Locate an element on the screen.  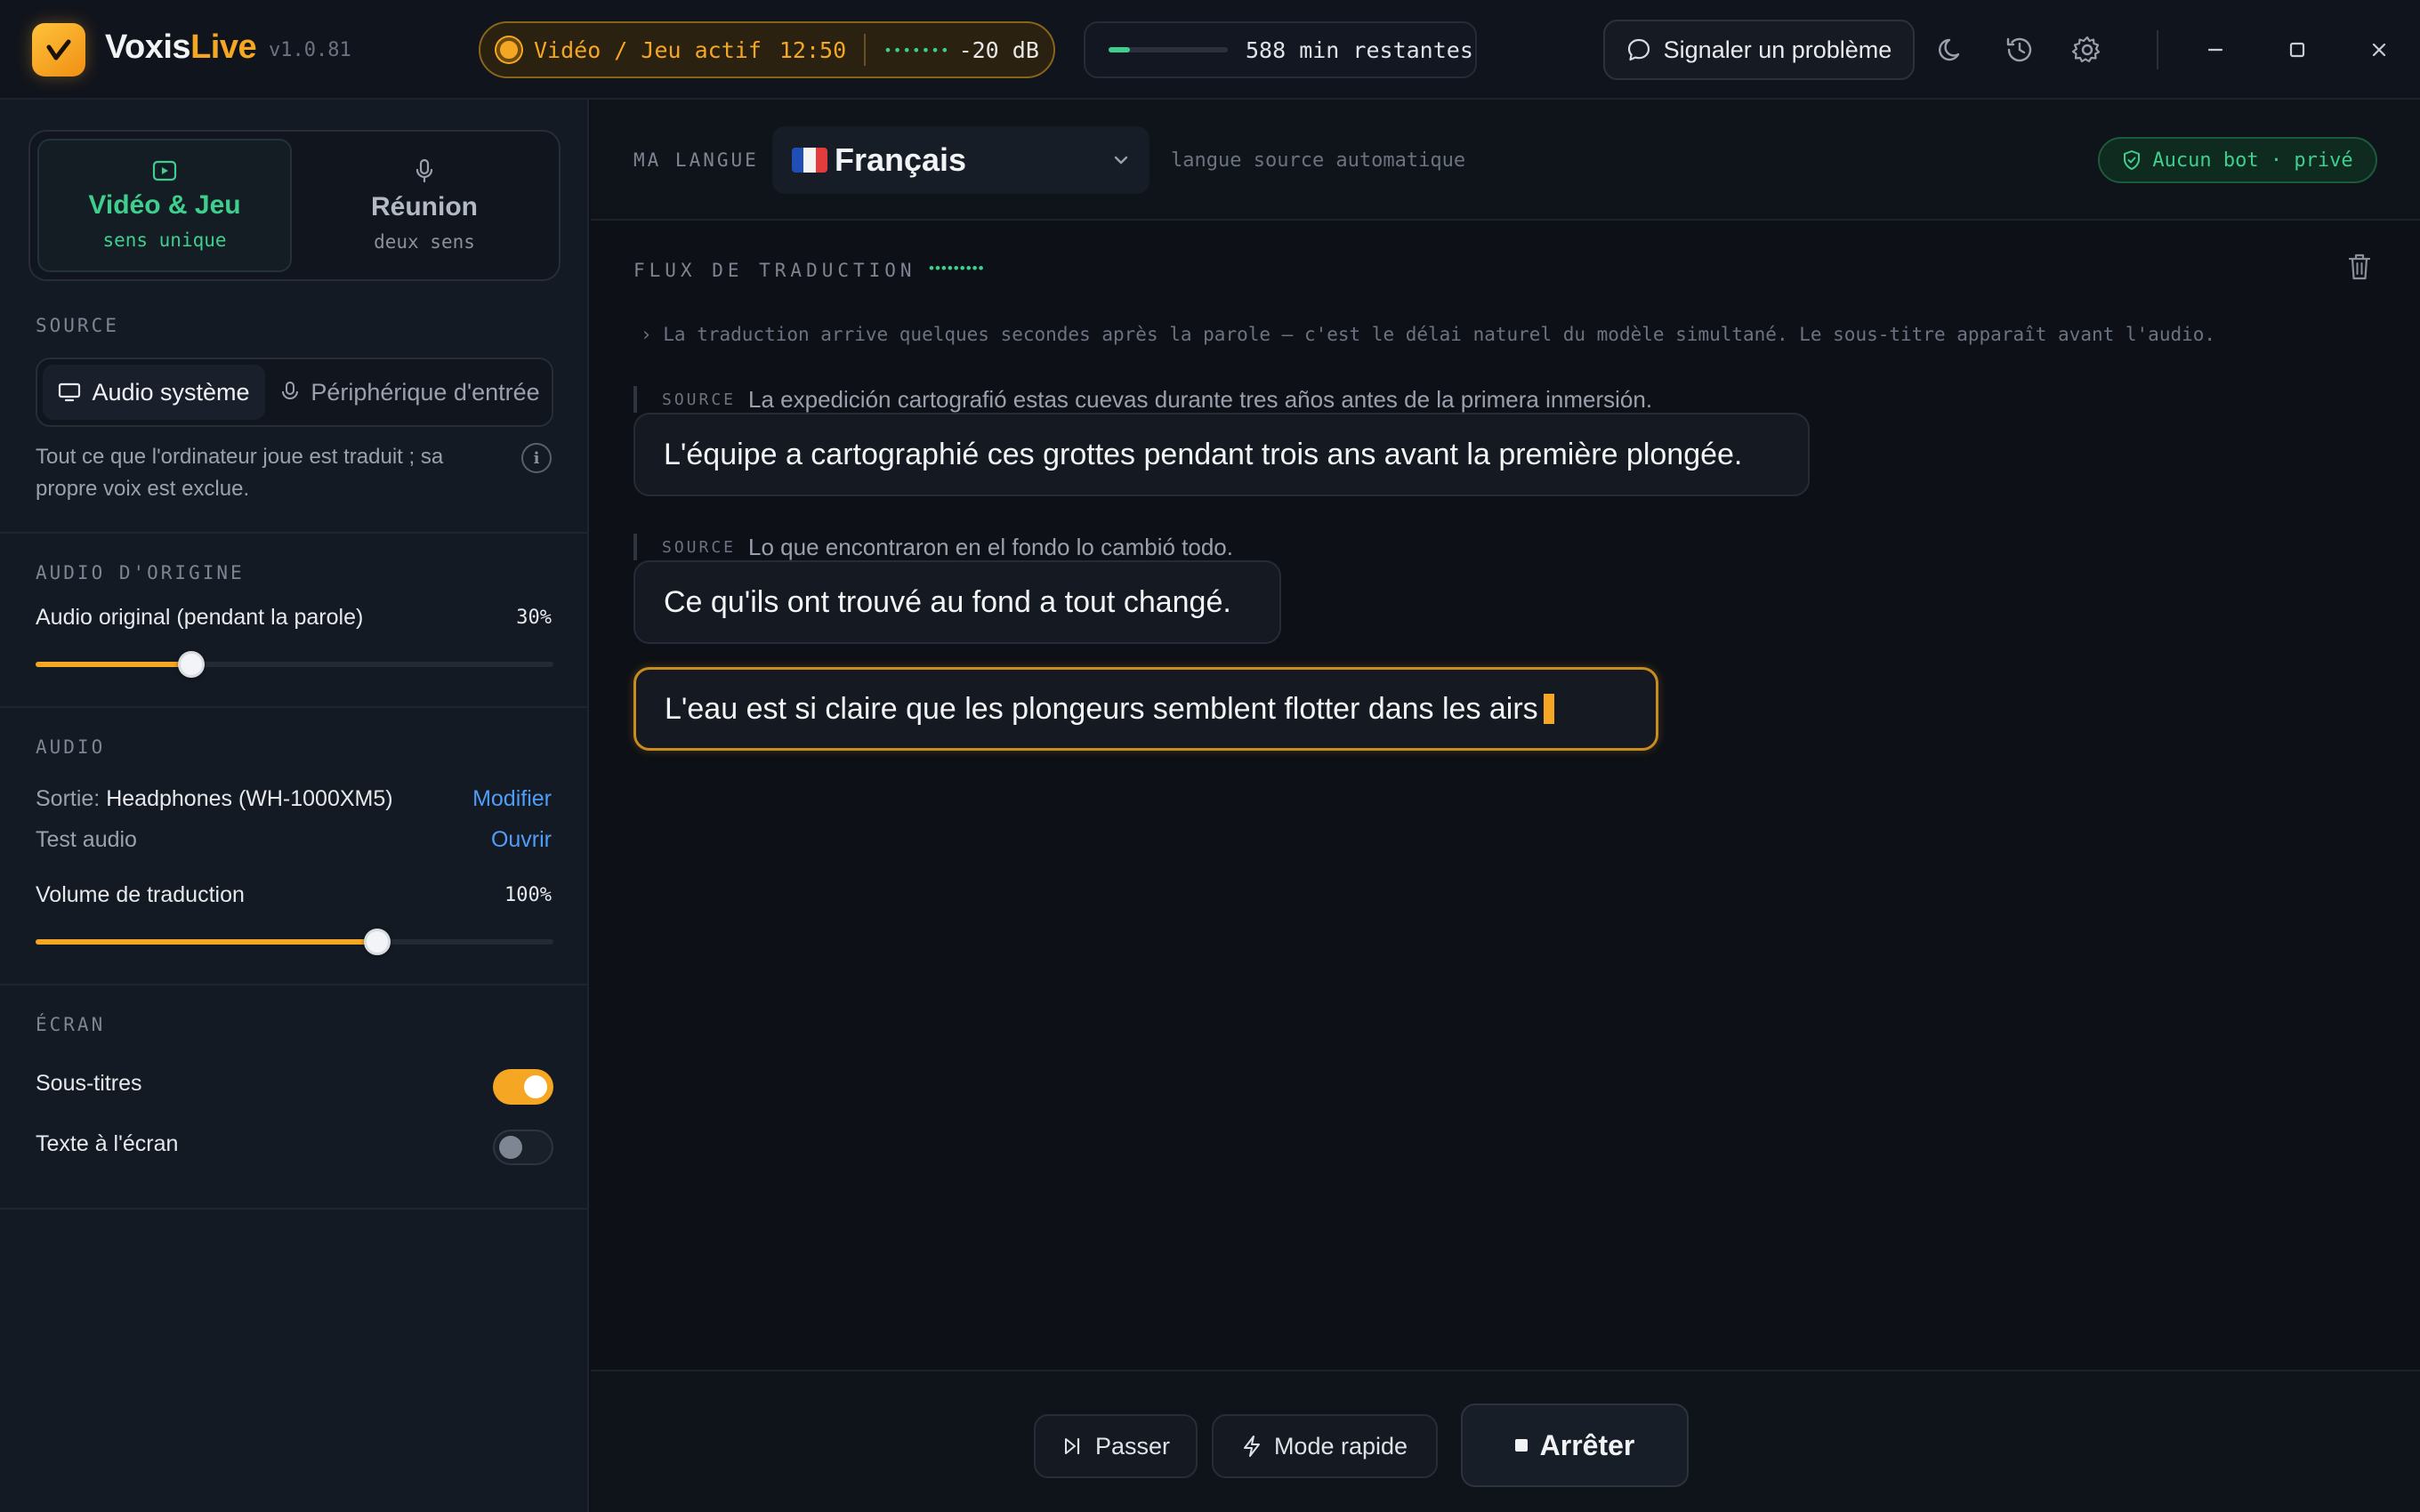
audio-heading: AUDIO is located at coordinates (71, 747).